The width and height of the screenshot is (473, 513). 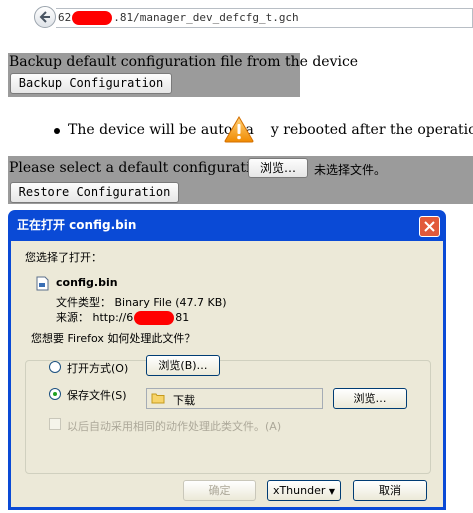 I want to click on url-prefix: 62, so click(x=65, y=17).